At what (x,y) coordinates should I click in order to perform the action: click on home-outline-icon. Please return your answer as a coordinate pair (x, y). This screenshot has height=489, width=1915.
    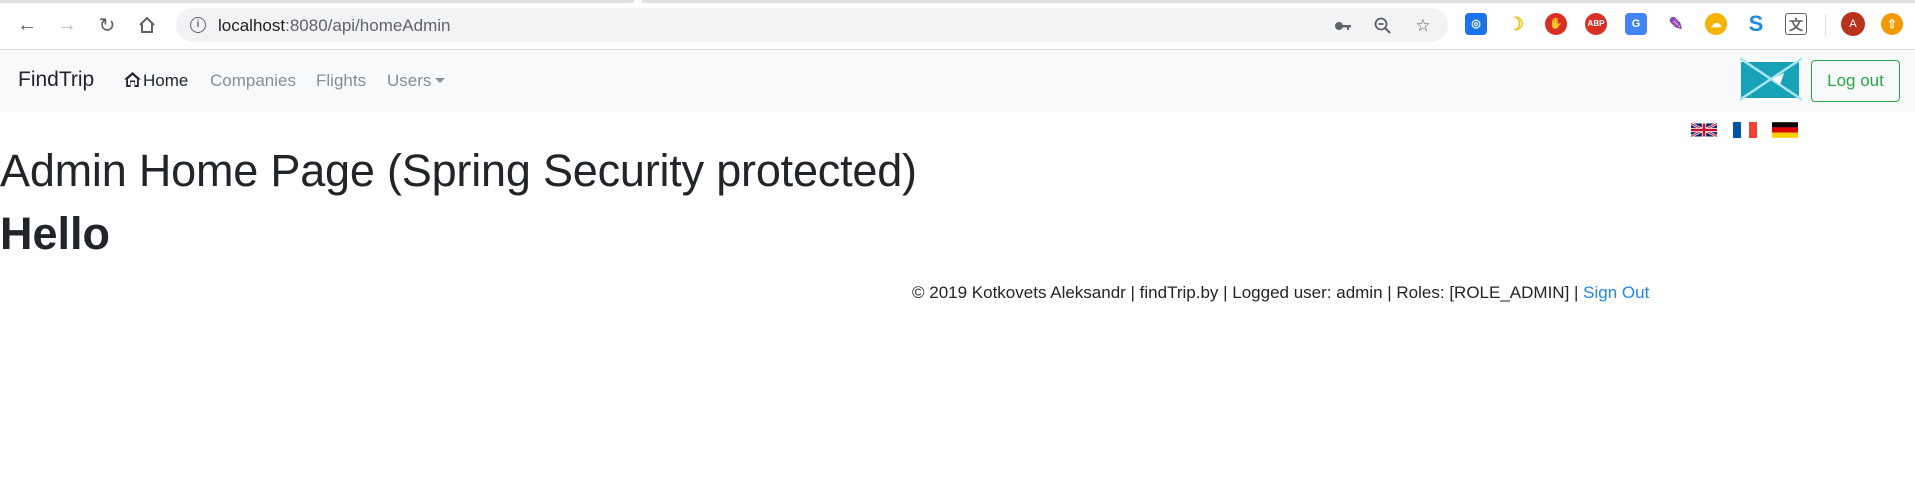
    Looking at the image, I should click on (147, 24).